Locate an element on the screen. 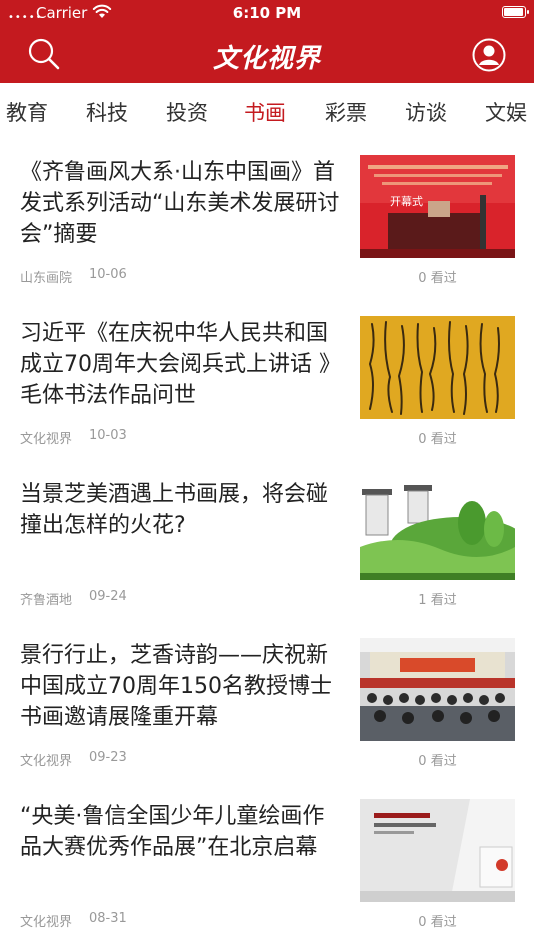 The width and height of the screenshot is (534, 950). thumbnail-caption: 开幕式 is located at coordinates (406, 201).